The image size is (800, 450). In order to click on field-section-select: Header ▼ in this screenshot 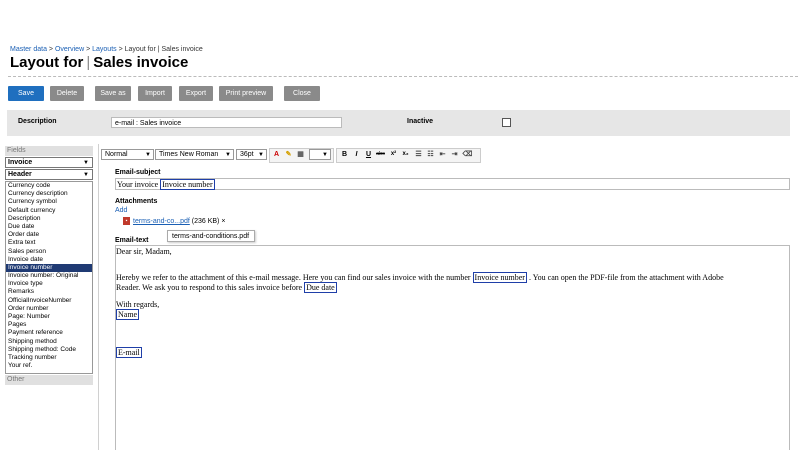, I will do `click(49, 174)`.